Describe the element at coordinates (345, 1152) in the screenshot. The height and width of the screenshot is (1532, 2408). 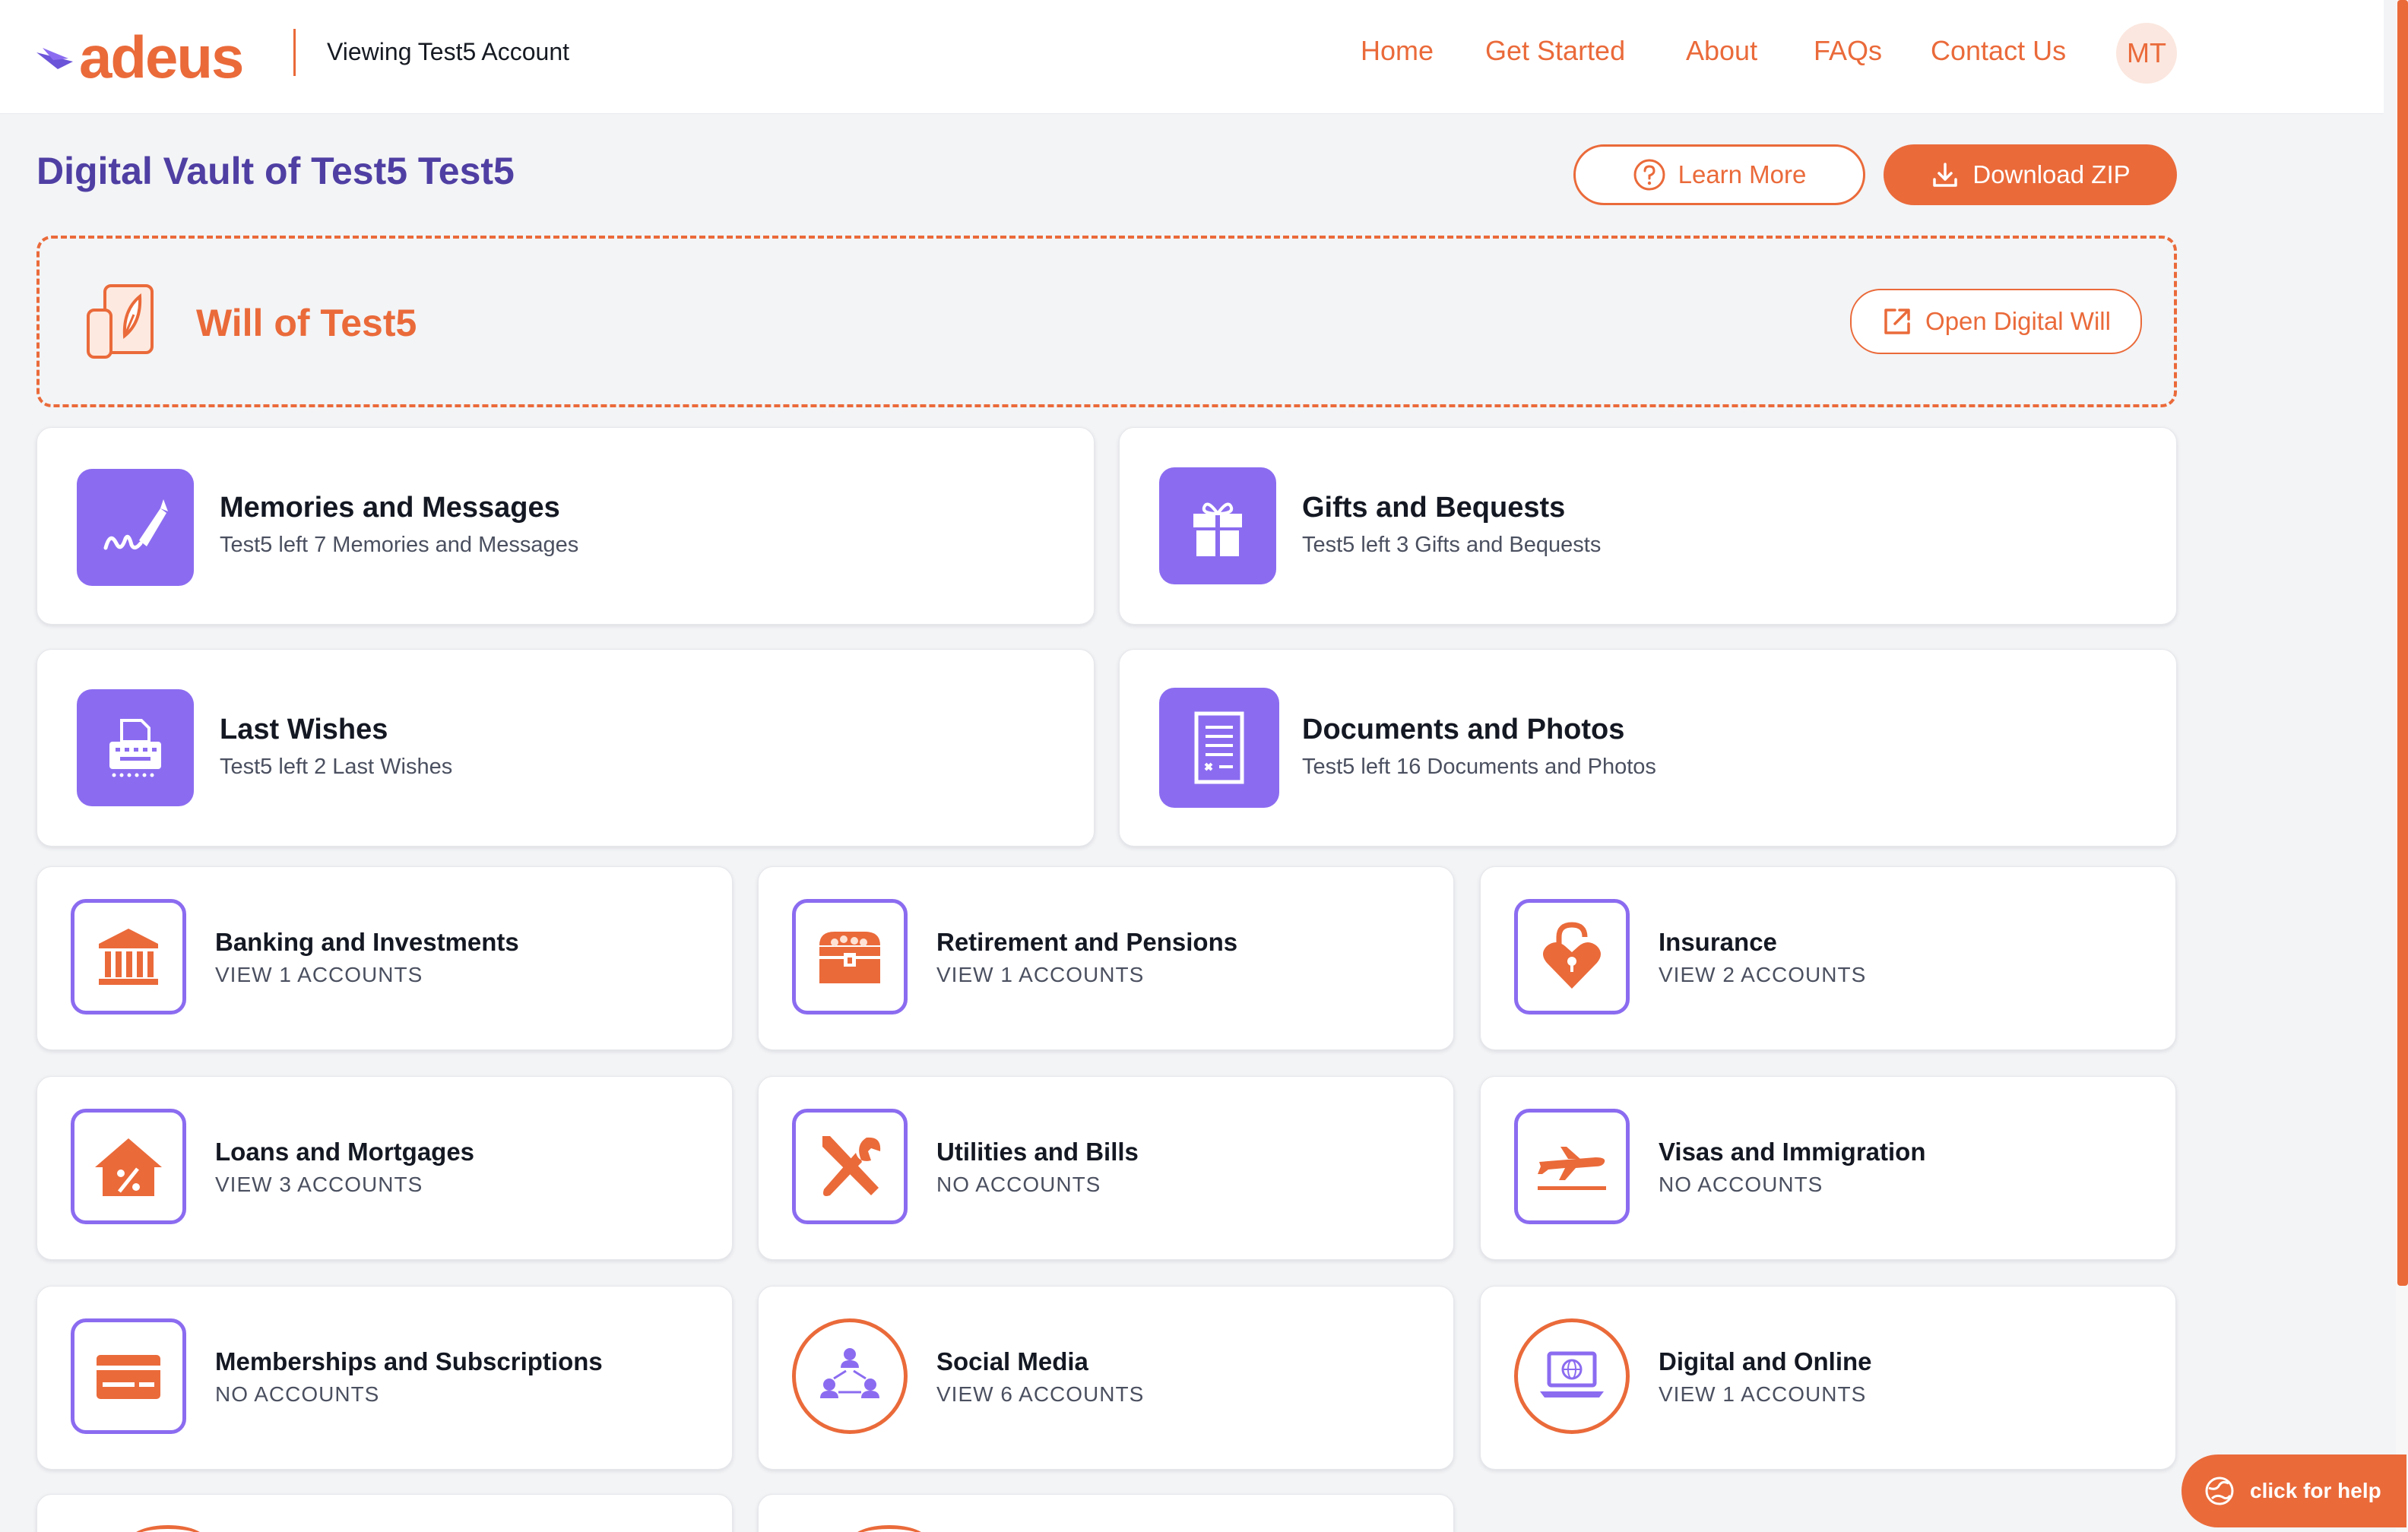
I see `card-title: Loans and Mortgages` at that location.